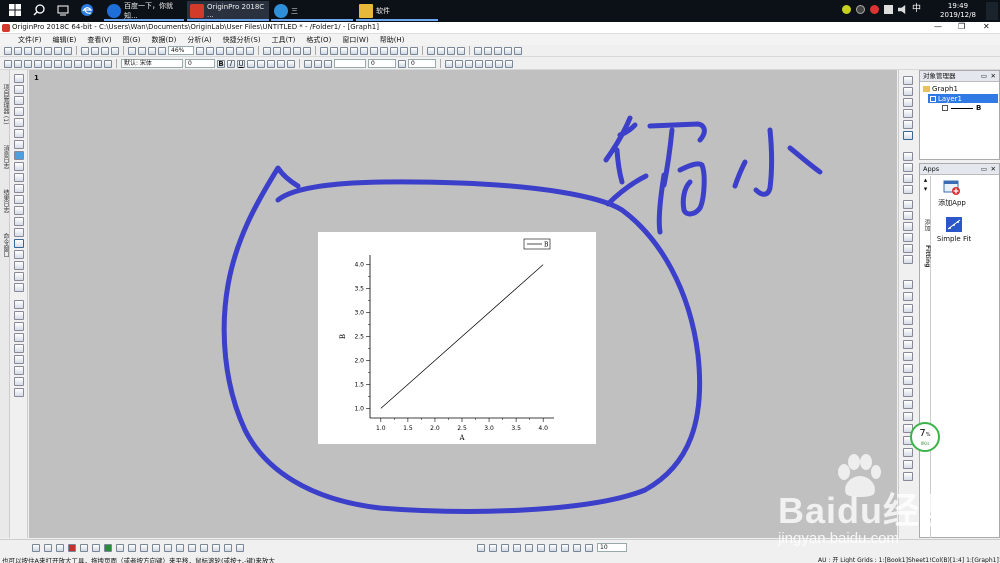 The height and width of the screenshot is (563, 1000). I want to click on font-color-icon, so click(281, 63).